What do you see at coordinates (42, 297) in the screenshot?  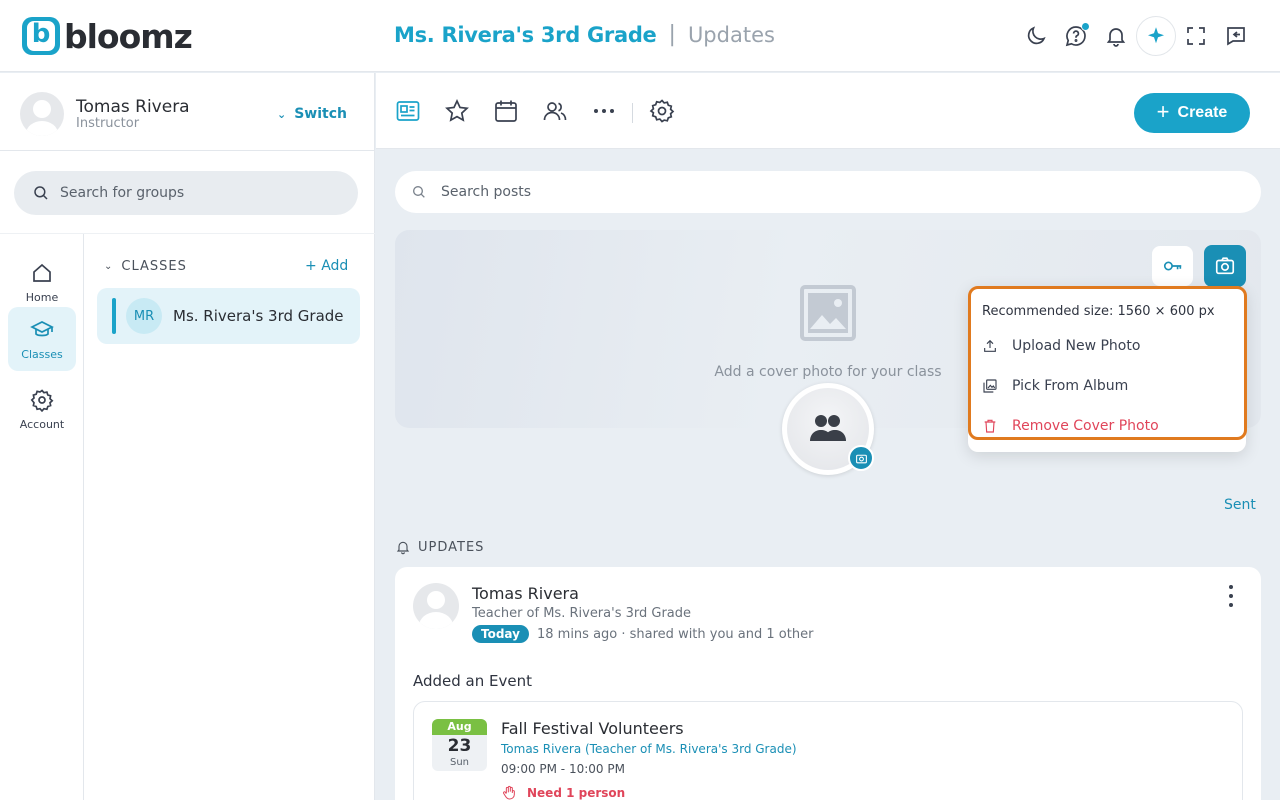 I see `sidebar-item-label: Home` at bounding box center [42, 297].